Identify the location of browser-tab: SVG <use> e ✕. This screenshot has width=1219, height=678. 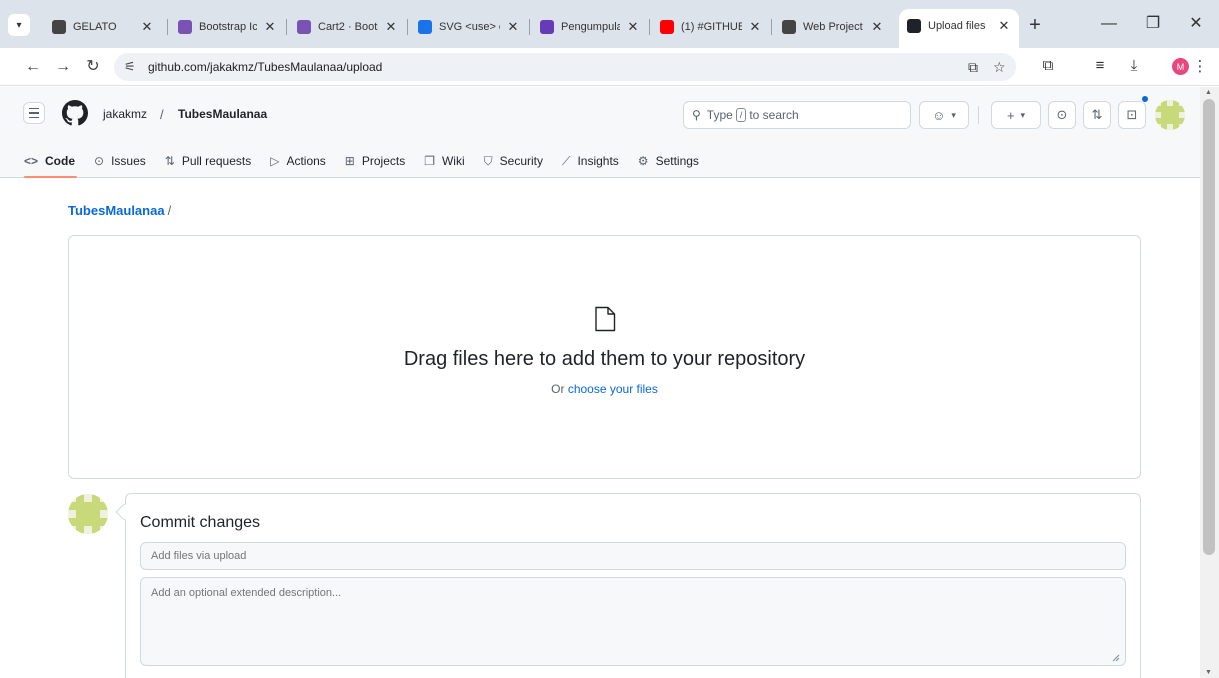
(469, 27).